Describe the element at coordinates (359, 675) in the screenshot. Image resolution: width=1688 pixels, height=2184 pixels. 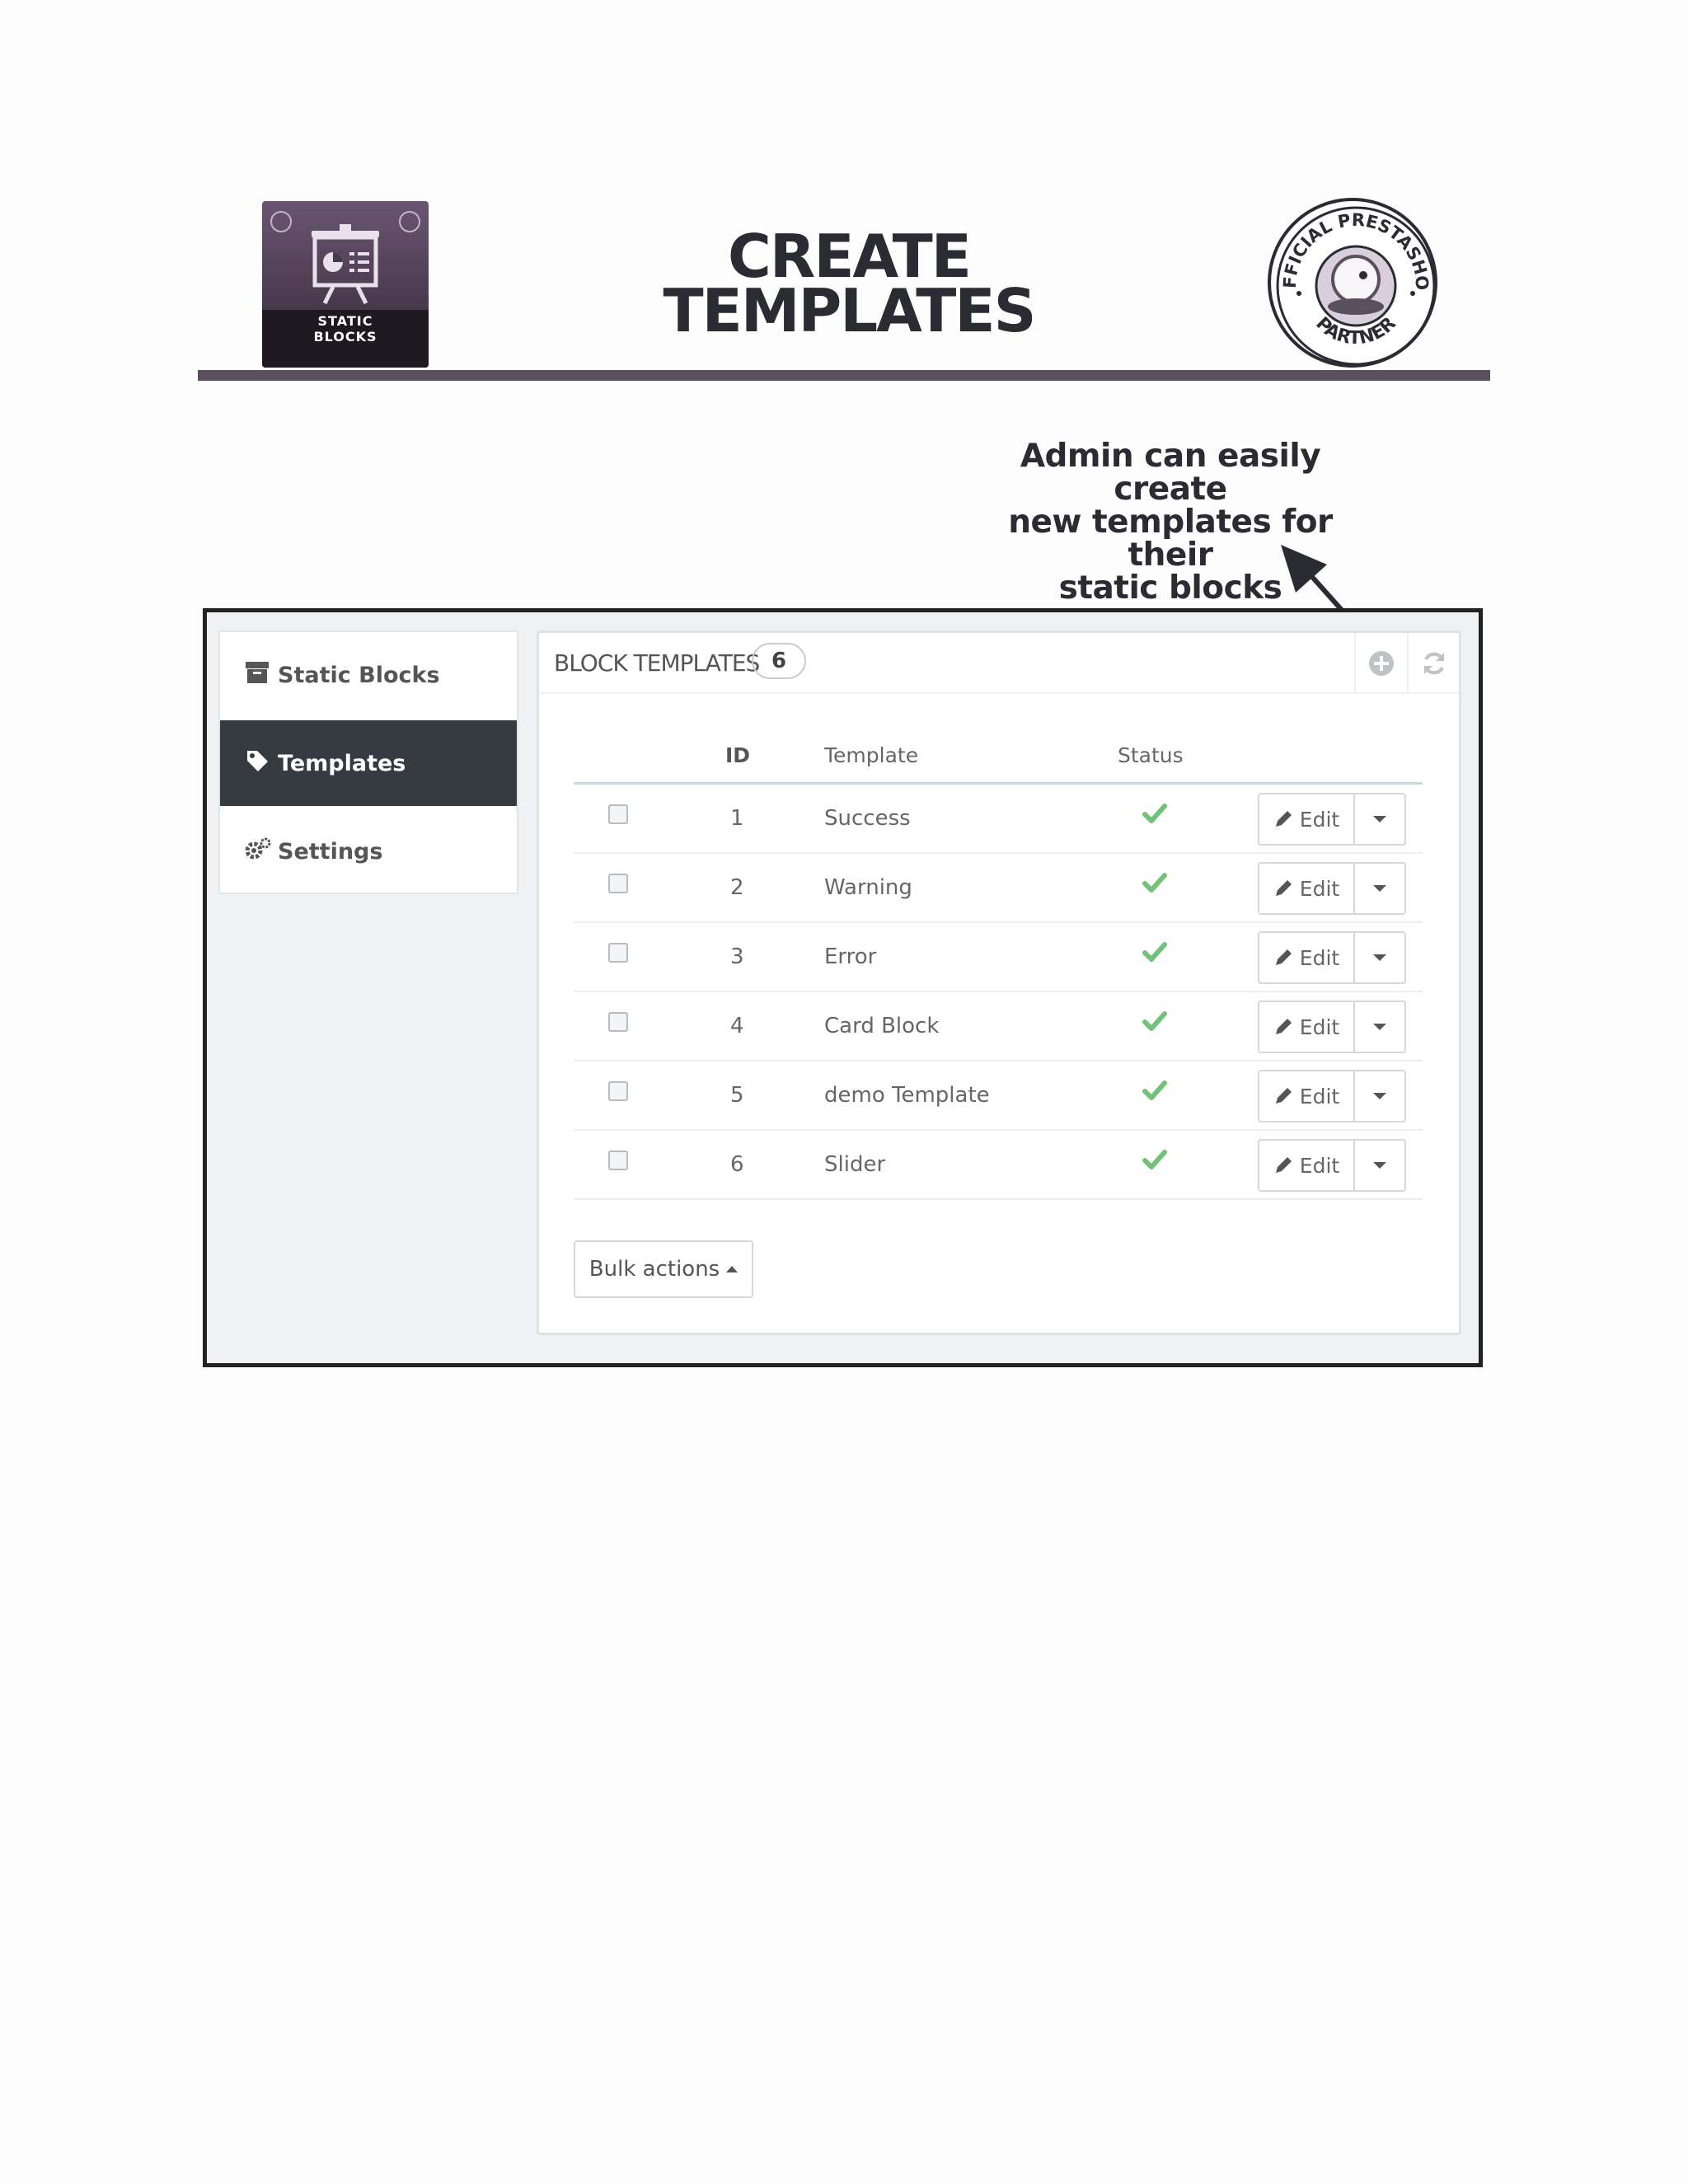
I see `sidebar-item-label: Static Blocks` at that location.